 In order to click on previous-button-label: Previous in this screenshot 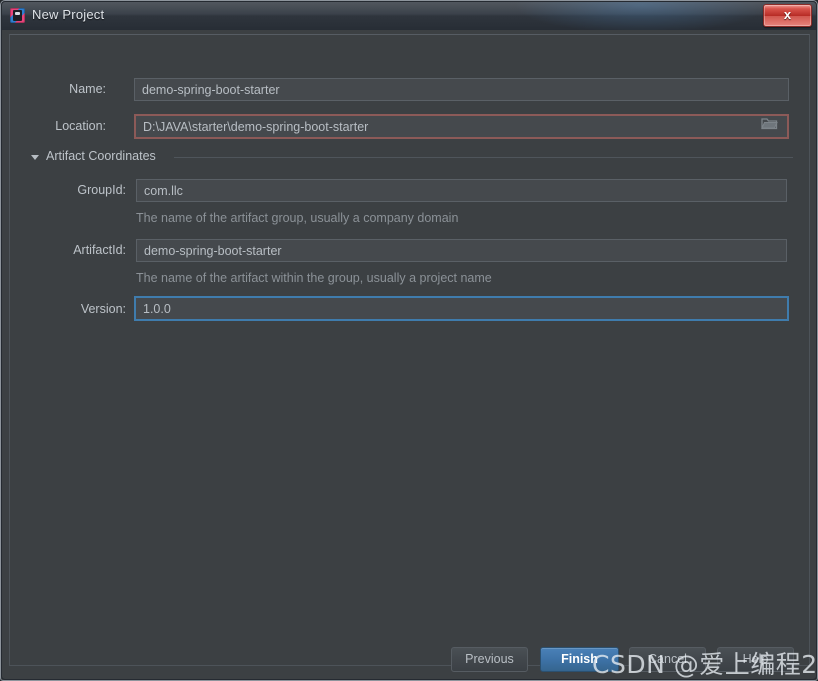, I will do `click(489, 659)`.